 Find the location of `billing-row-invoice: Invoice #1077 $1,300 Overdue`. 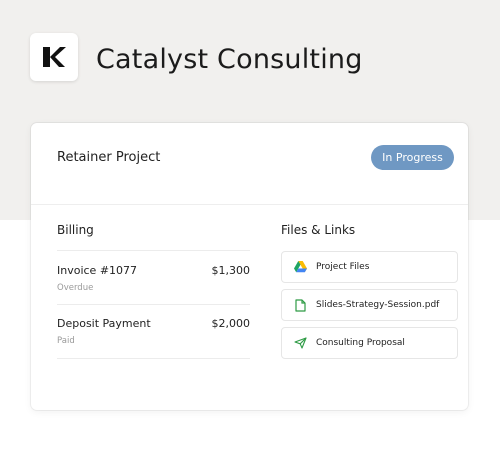

billing-row-invoice: Invoice #1077 $1,300 Overdue is located at coordinates (153, 290).